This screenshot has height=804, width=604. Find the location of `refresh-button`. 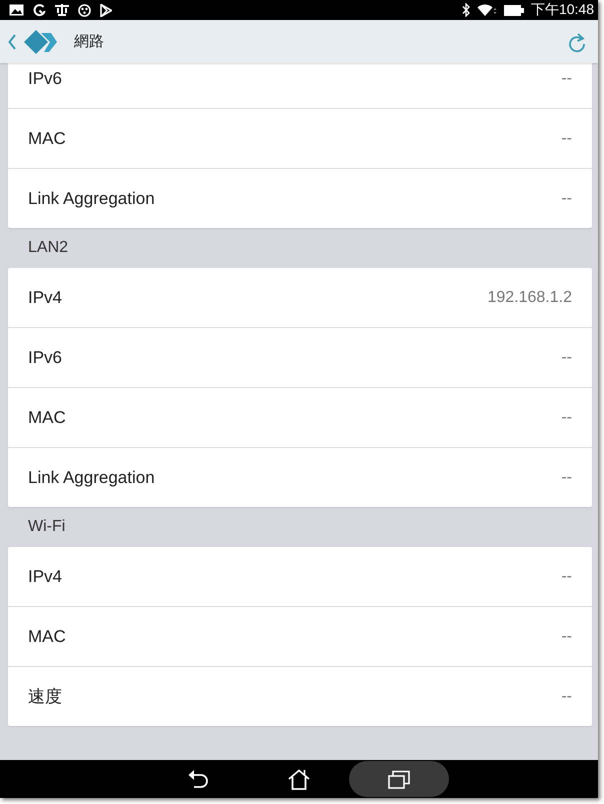

refresh-button is located at coordinates (577, 42).